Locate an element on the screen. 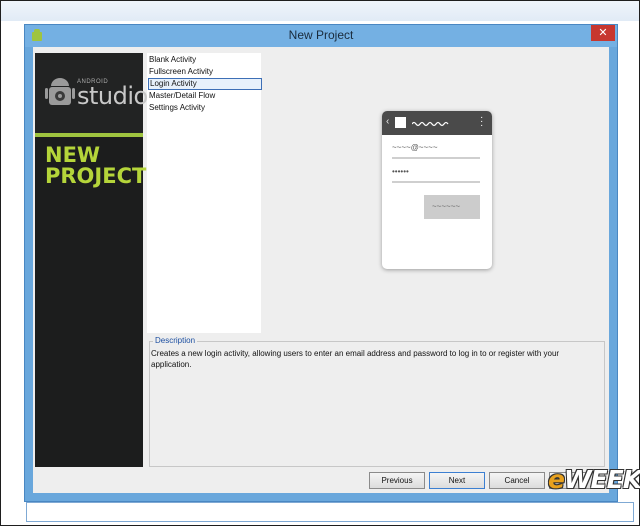 The width and height of the screenshot is (640, 526). brand-studio-word: studio is located at coordinates (112, 96).